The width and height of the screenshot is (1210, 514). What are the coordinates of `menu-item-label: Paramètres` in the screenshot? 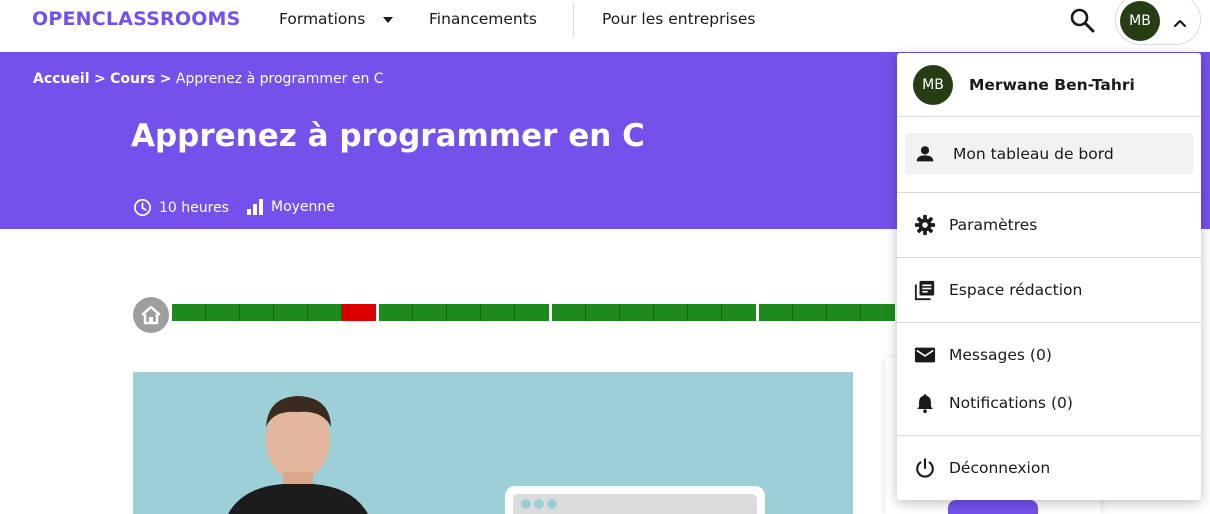 It's located at (993, 225).